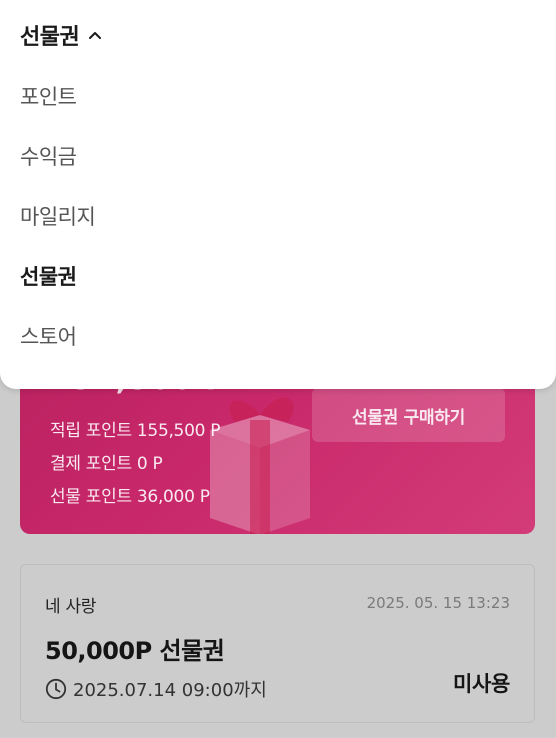 The width and height of the screenshot is (556, 738). I want to click on dropdown-item-points: 포인트, so click(170, 96).